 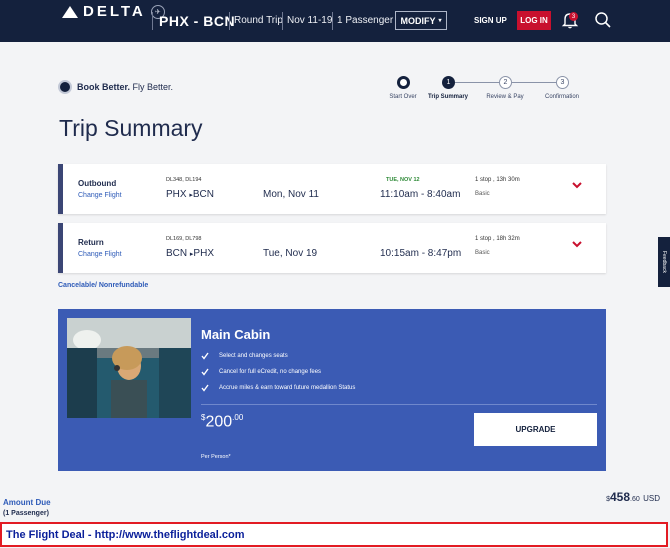 What do you see at coordinates (497, 180) in the screenshot?
I see `flight-stops: 1 stop , 13h 30m` at bounding box center [497, 180].